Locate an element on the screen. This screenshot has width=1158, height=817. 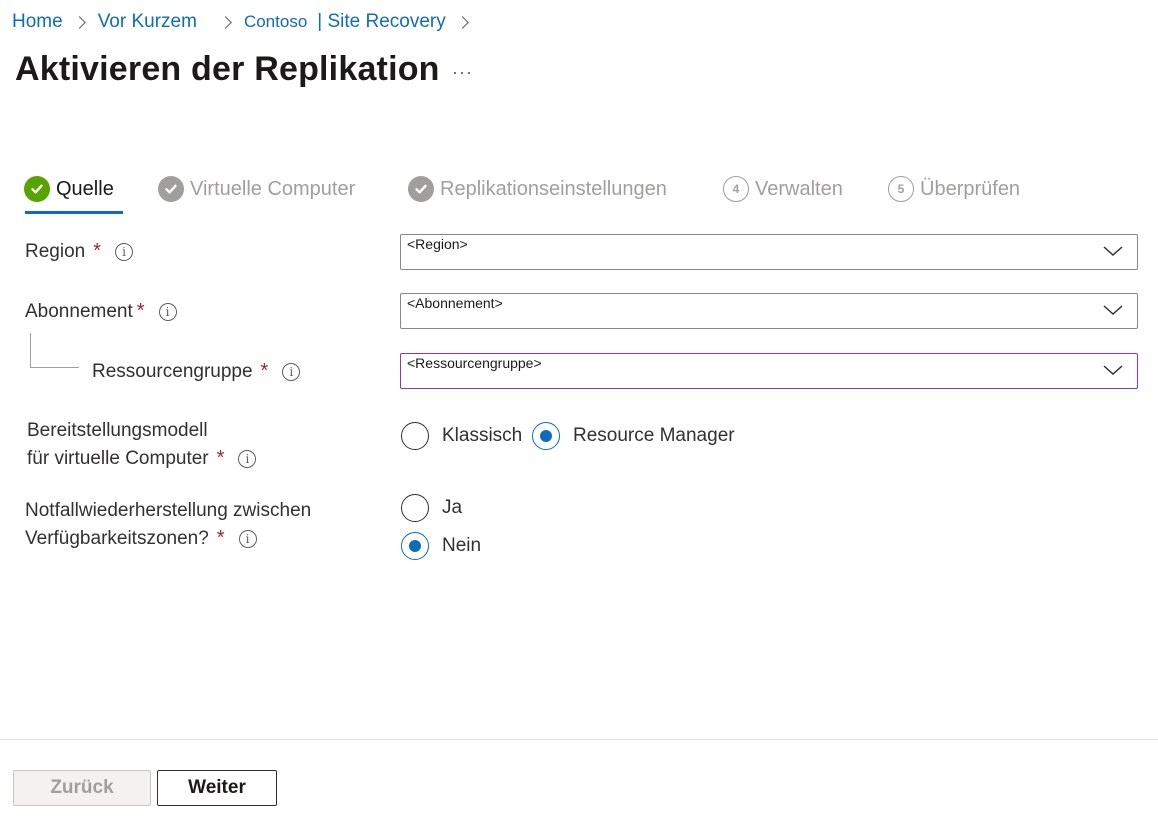
deployment-model-label-line1: Bereitstellungsmodell is located at coordinates (117, 430).